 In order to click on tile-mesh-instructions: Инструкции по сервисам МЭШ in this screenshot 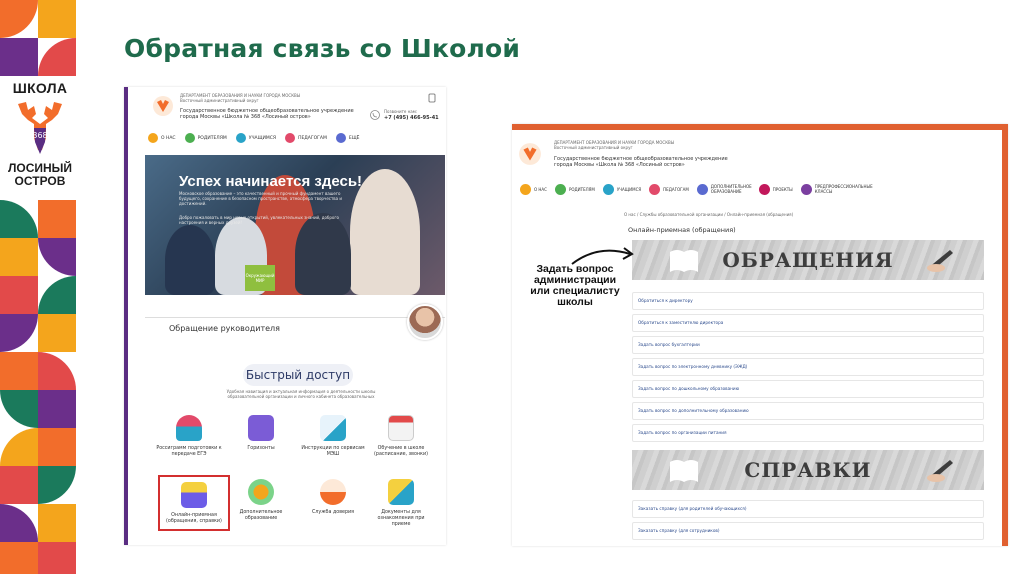, I will do `click(333, 436)`.